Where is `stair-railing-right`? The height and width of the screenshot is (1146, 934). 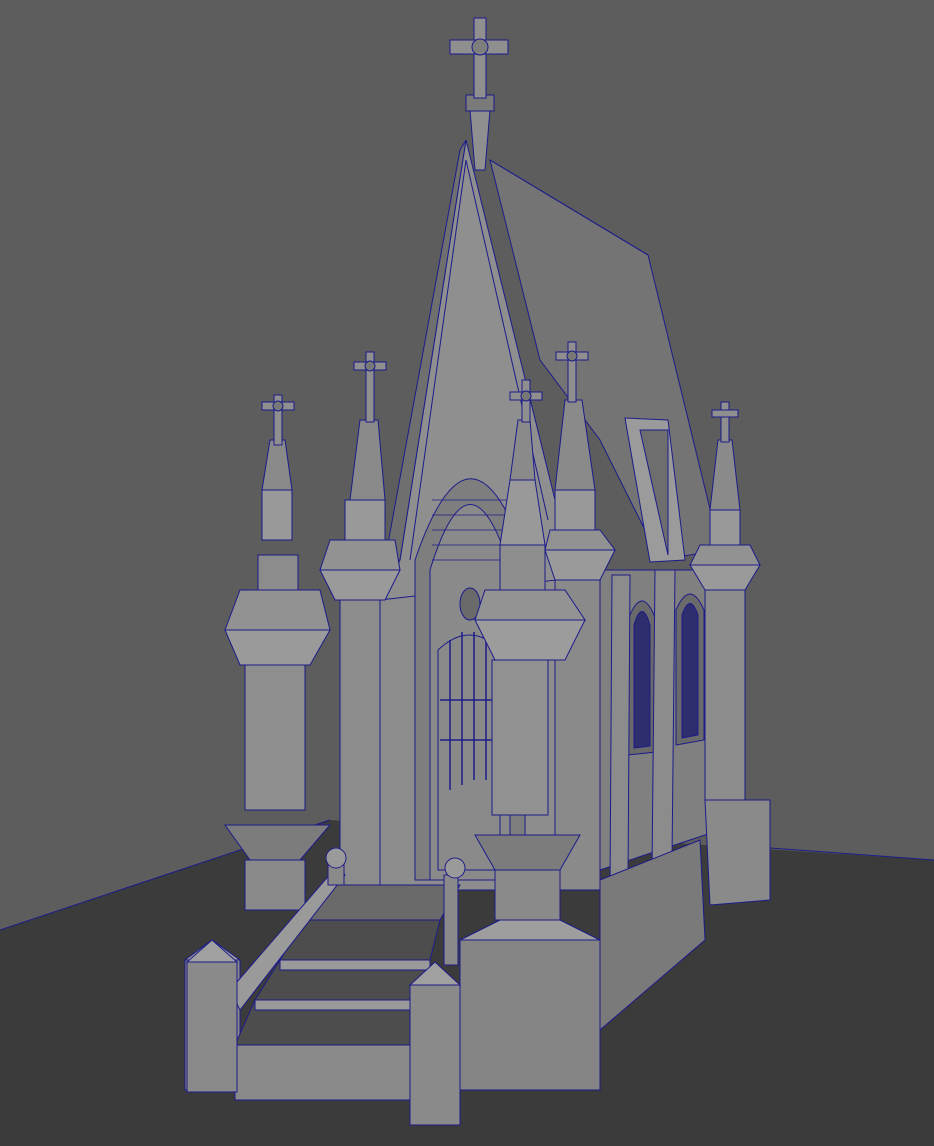 stair-railing-right is located at coordinates (451, 920).